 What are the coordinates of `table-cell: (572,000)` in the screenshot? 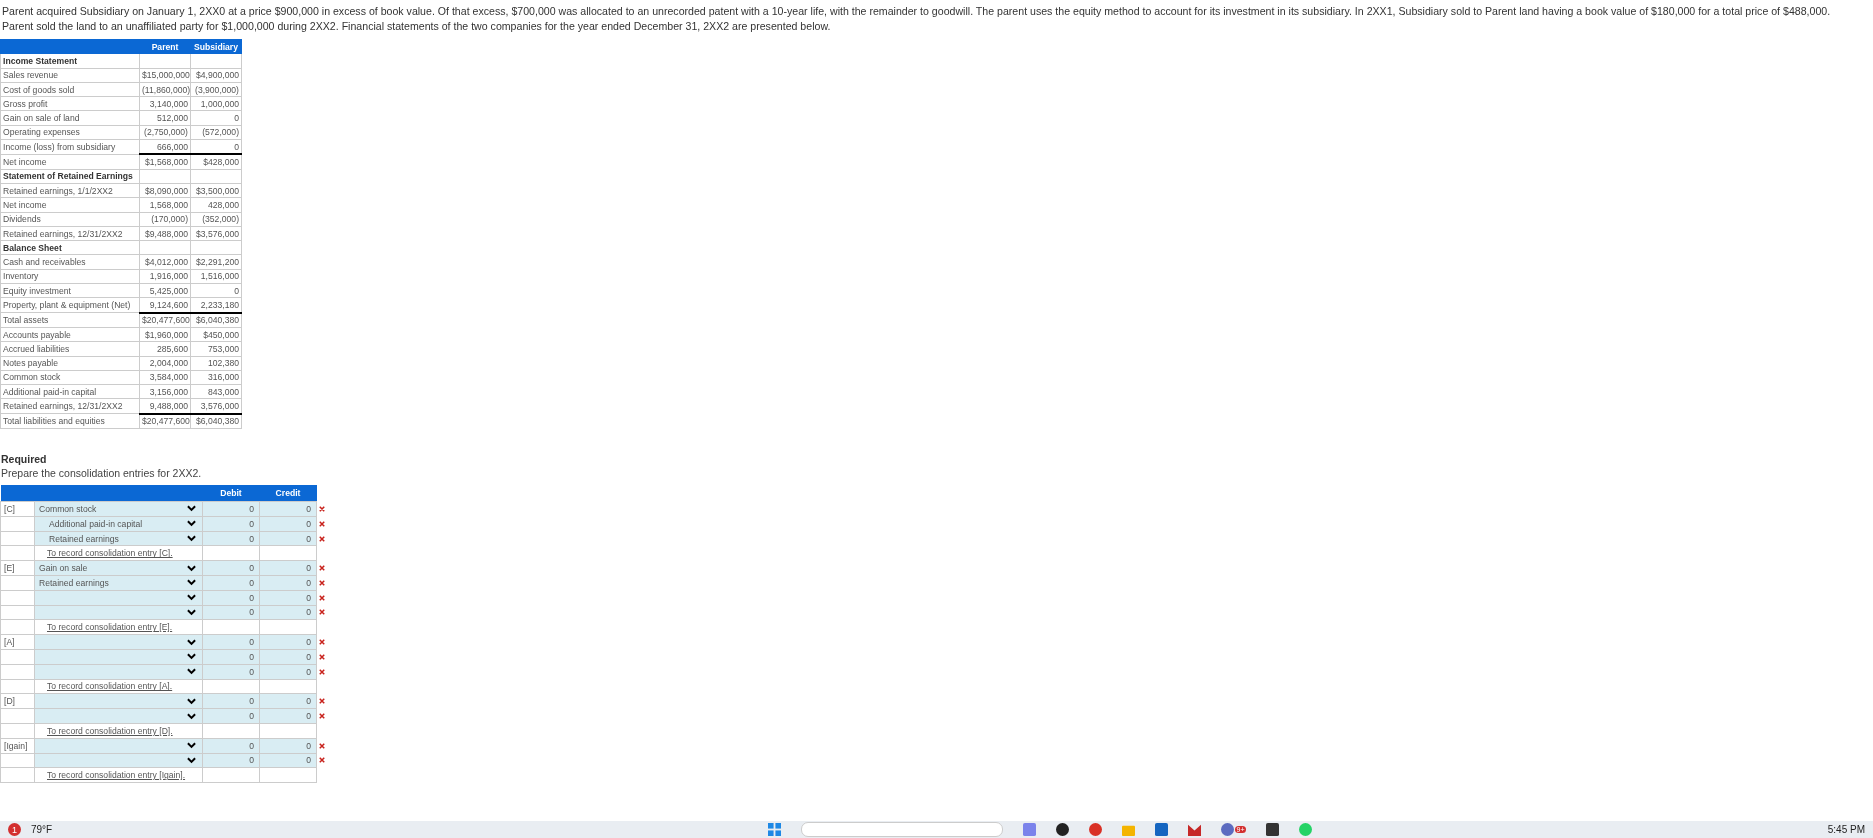 It's located at (216, 132).